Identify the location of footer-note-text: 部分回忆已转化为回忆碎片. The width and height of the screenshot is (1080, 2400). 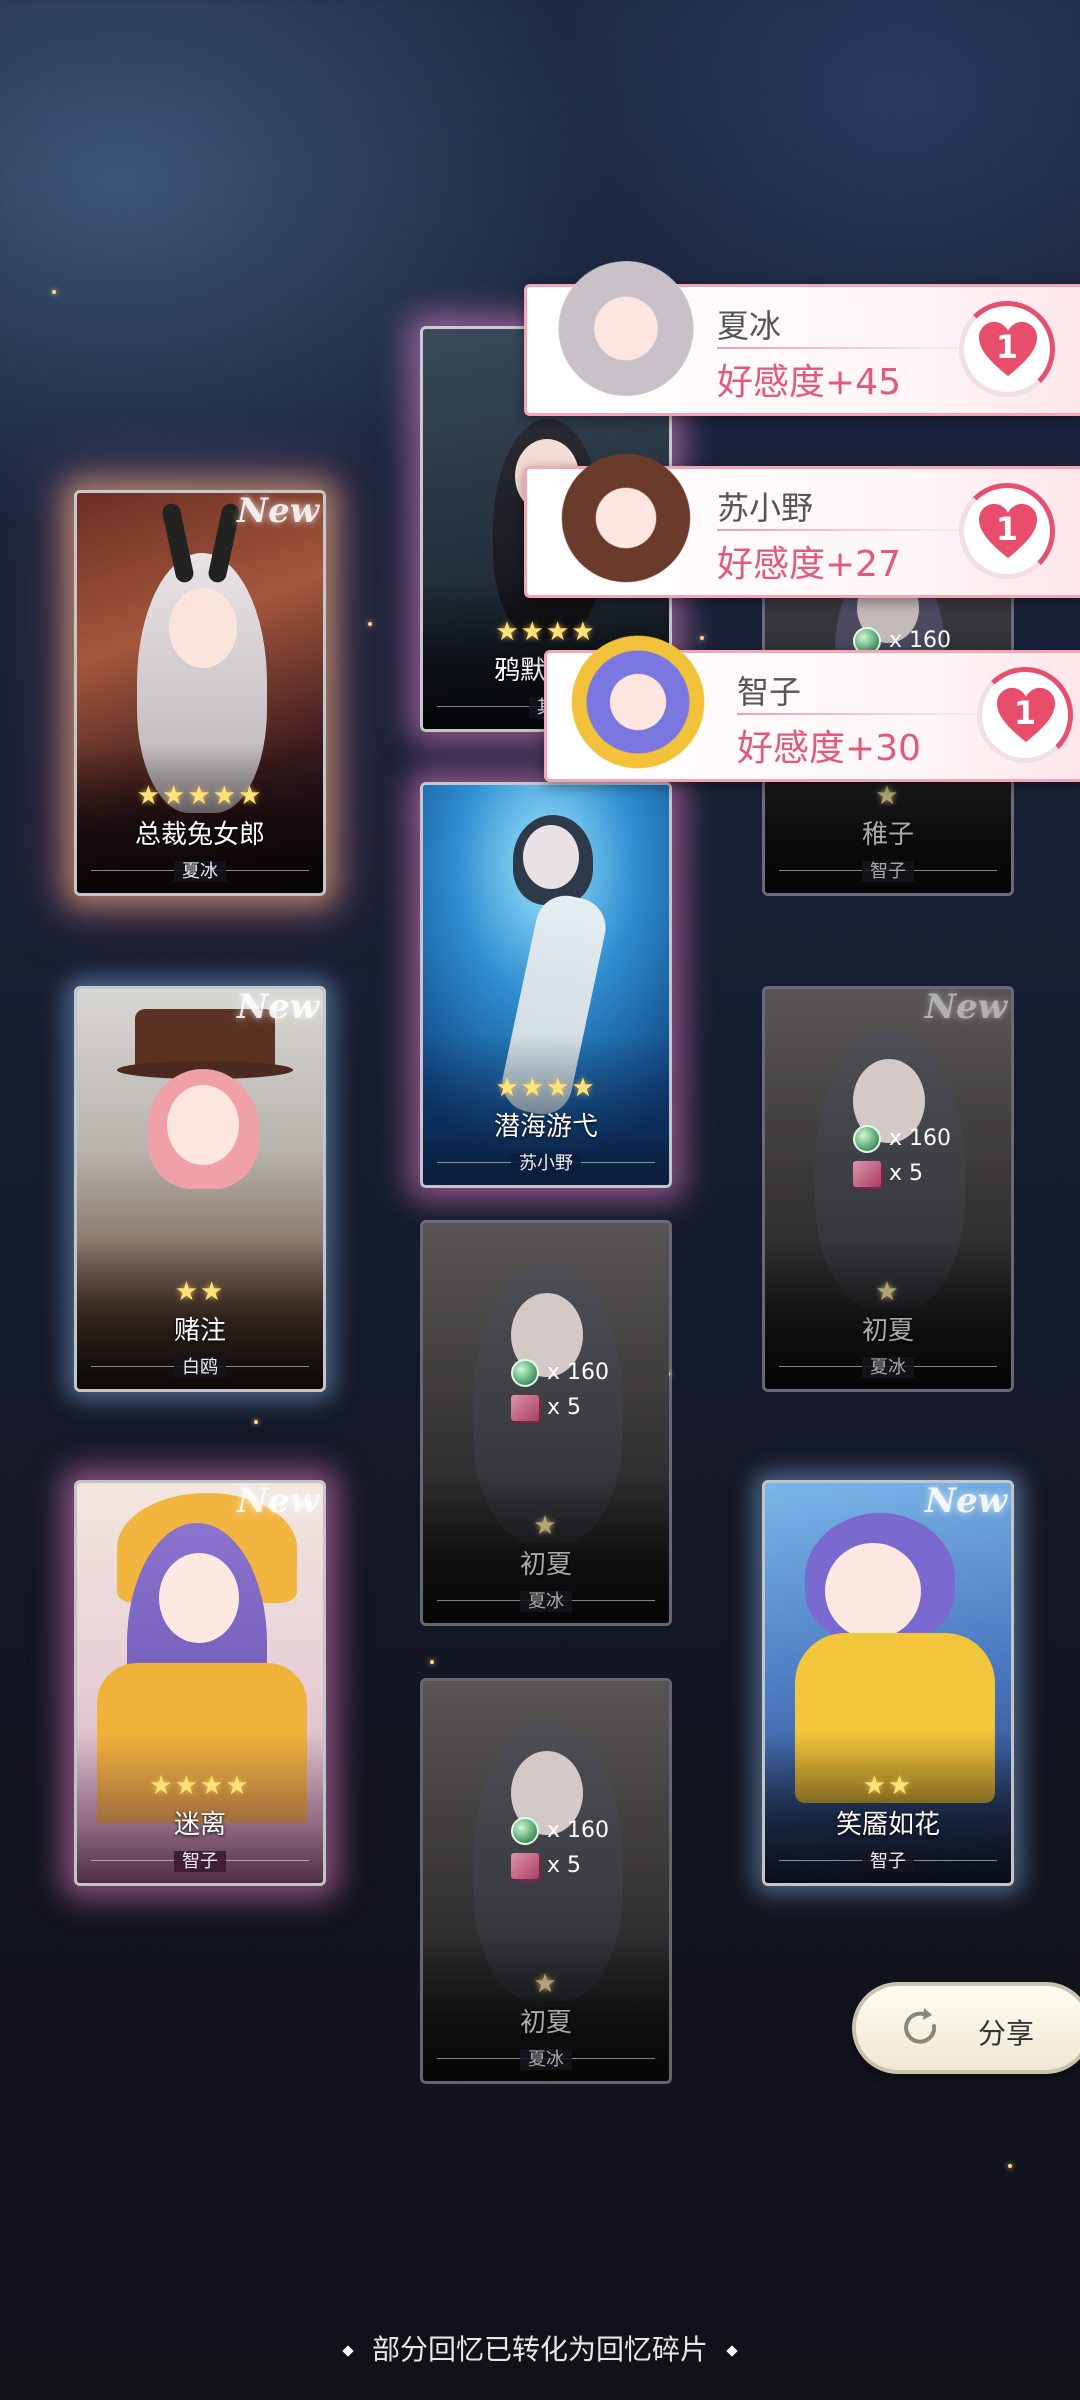
(539, 2349).